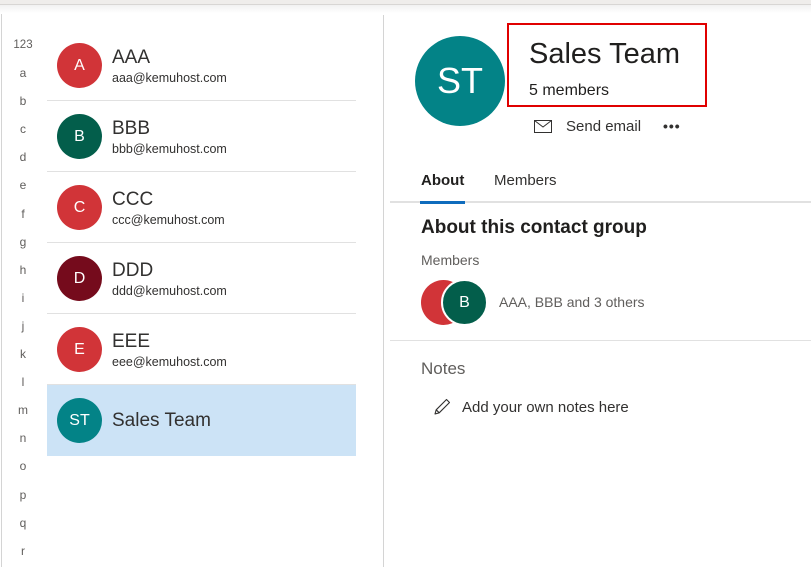 The image size is (811, 567). What do you see at coordinates (23, 416) in the screenshot?
I see `alpha-index-m: m` at bounding box center [23, 416].